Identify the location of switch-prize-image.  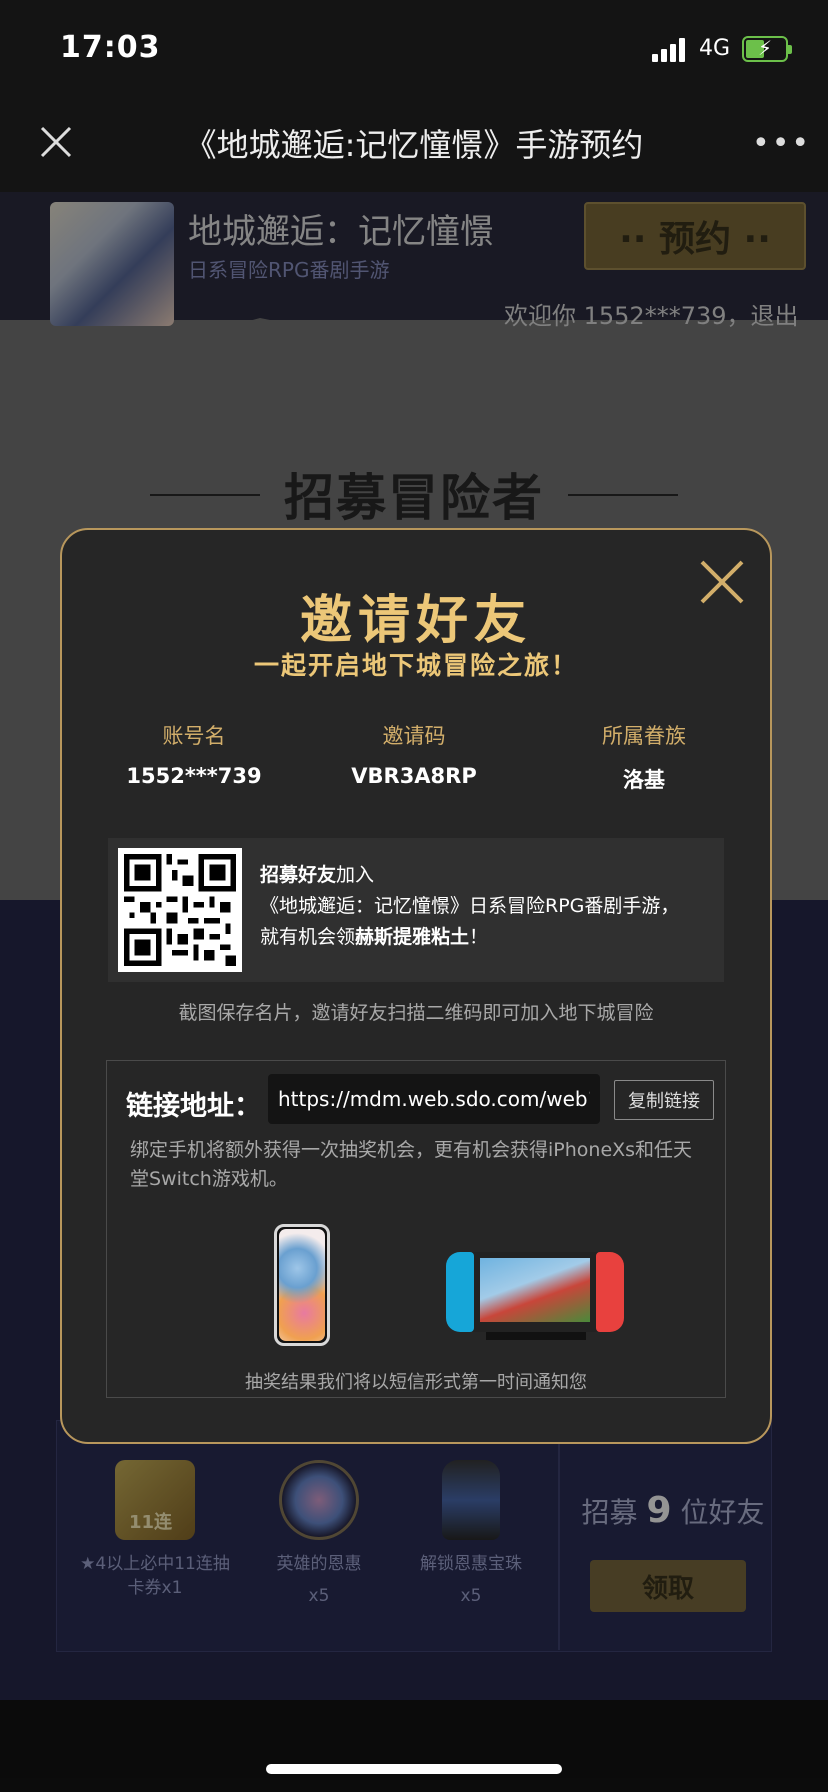
(535, 1296).